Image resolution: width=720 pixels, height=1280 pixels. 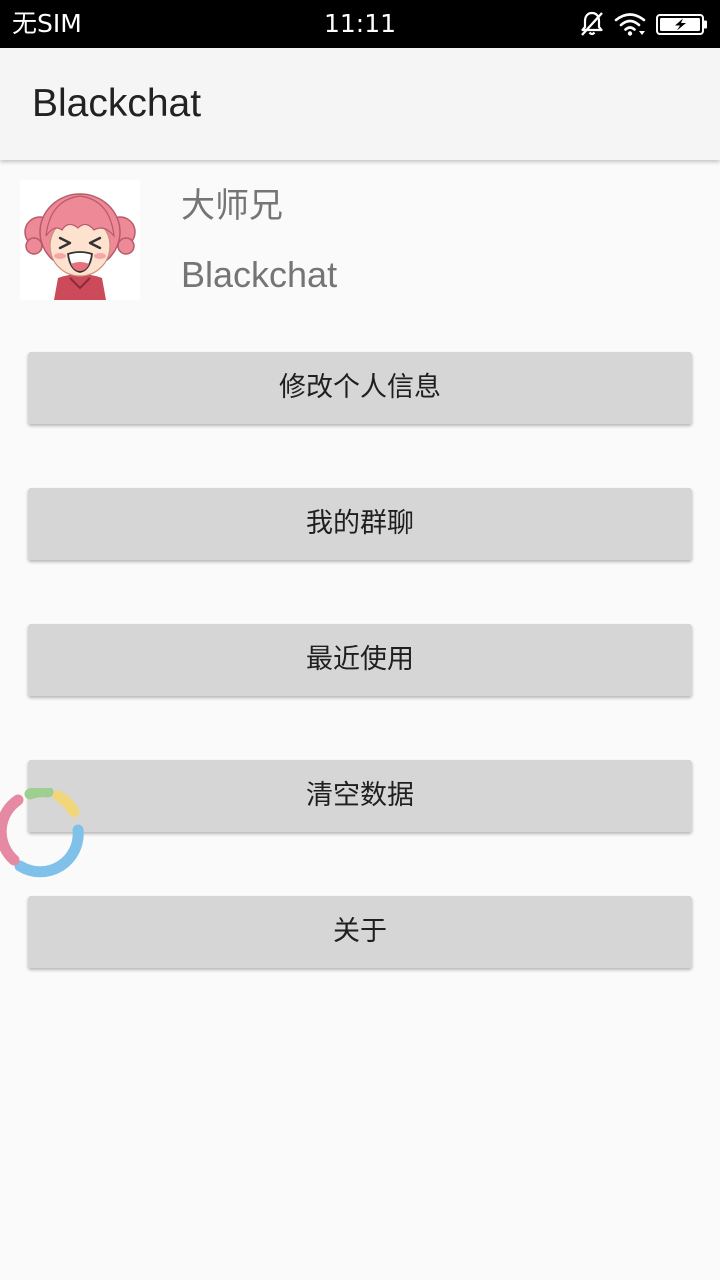 What do you see at coordinates (232, 206) in the screenshot?
I see `profile-name: 大师兄` at bounding box center [232, 206].